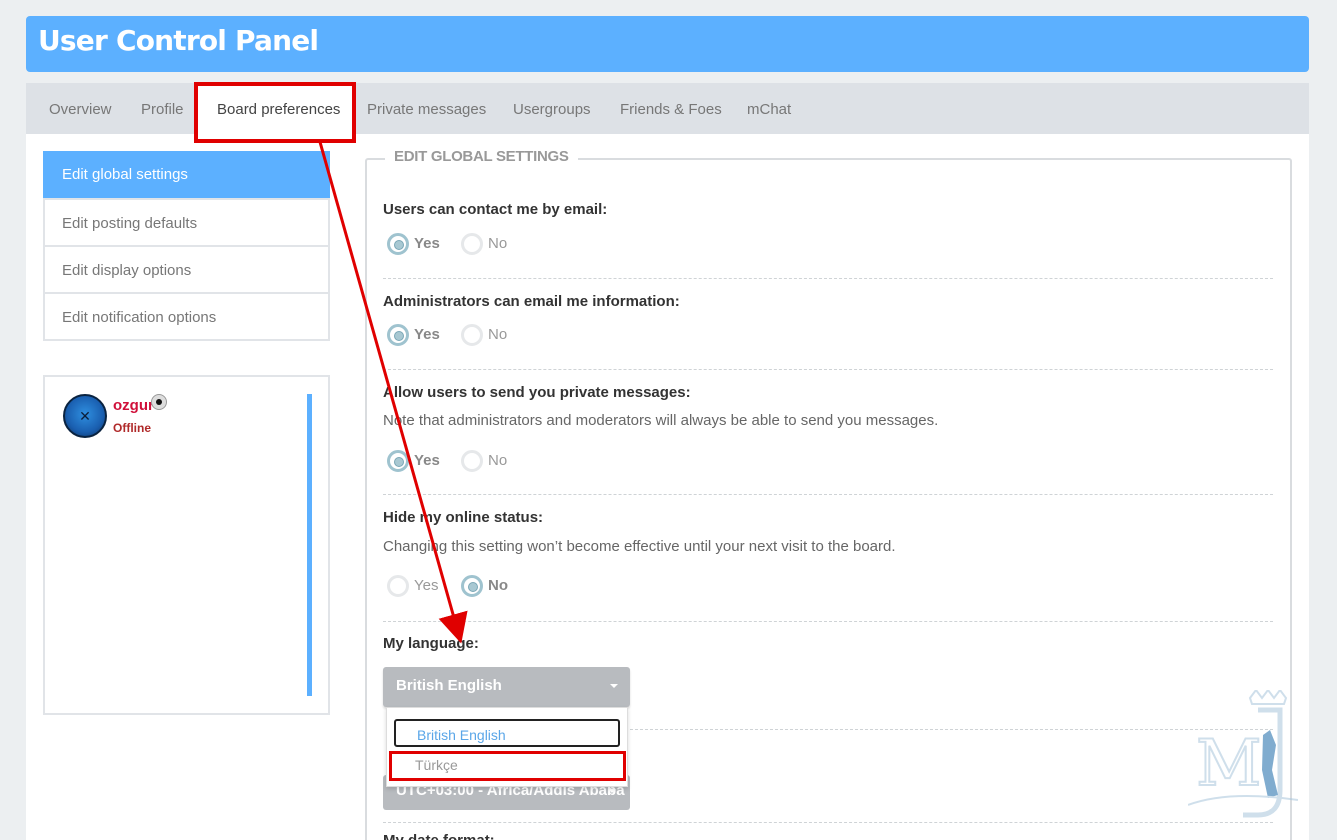  Describe the element at coordinates (1229, 764) in the screenshot. I see `svg-text: M` at that location.